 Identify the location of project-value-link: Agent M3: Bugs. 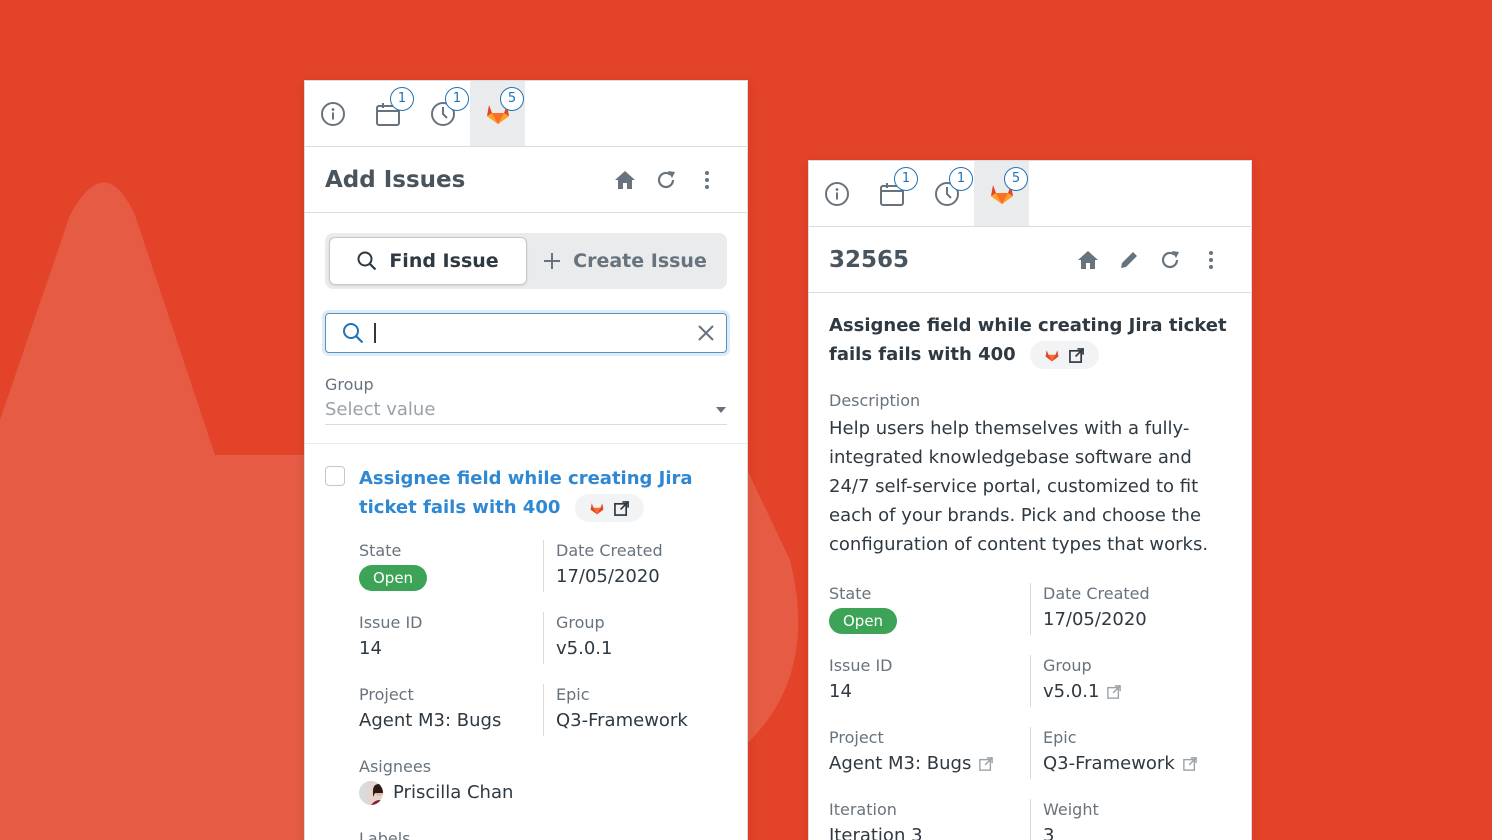
(929, 764).